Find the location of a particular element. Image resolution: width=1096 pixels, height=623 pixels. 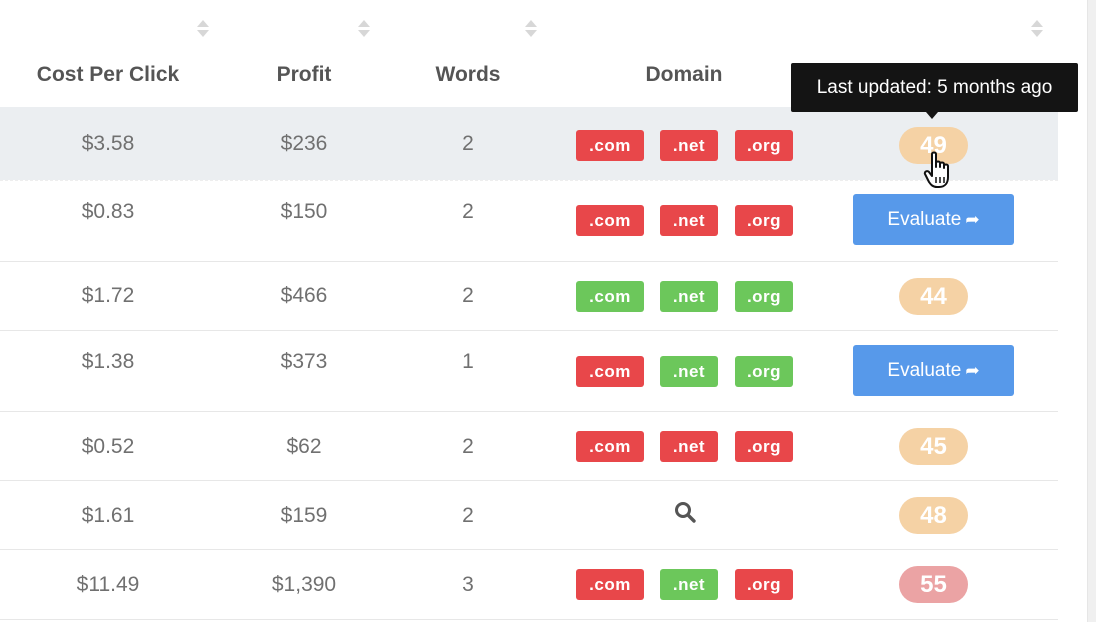

column-header-cost-per-click: Cost Per Click is located at coordinates (108, 75).